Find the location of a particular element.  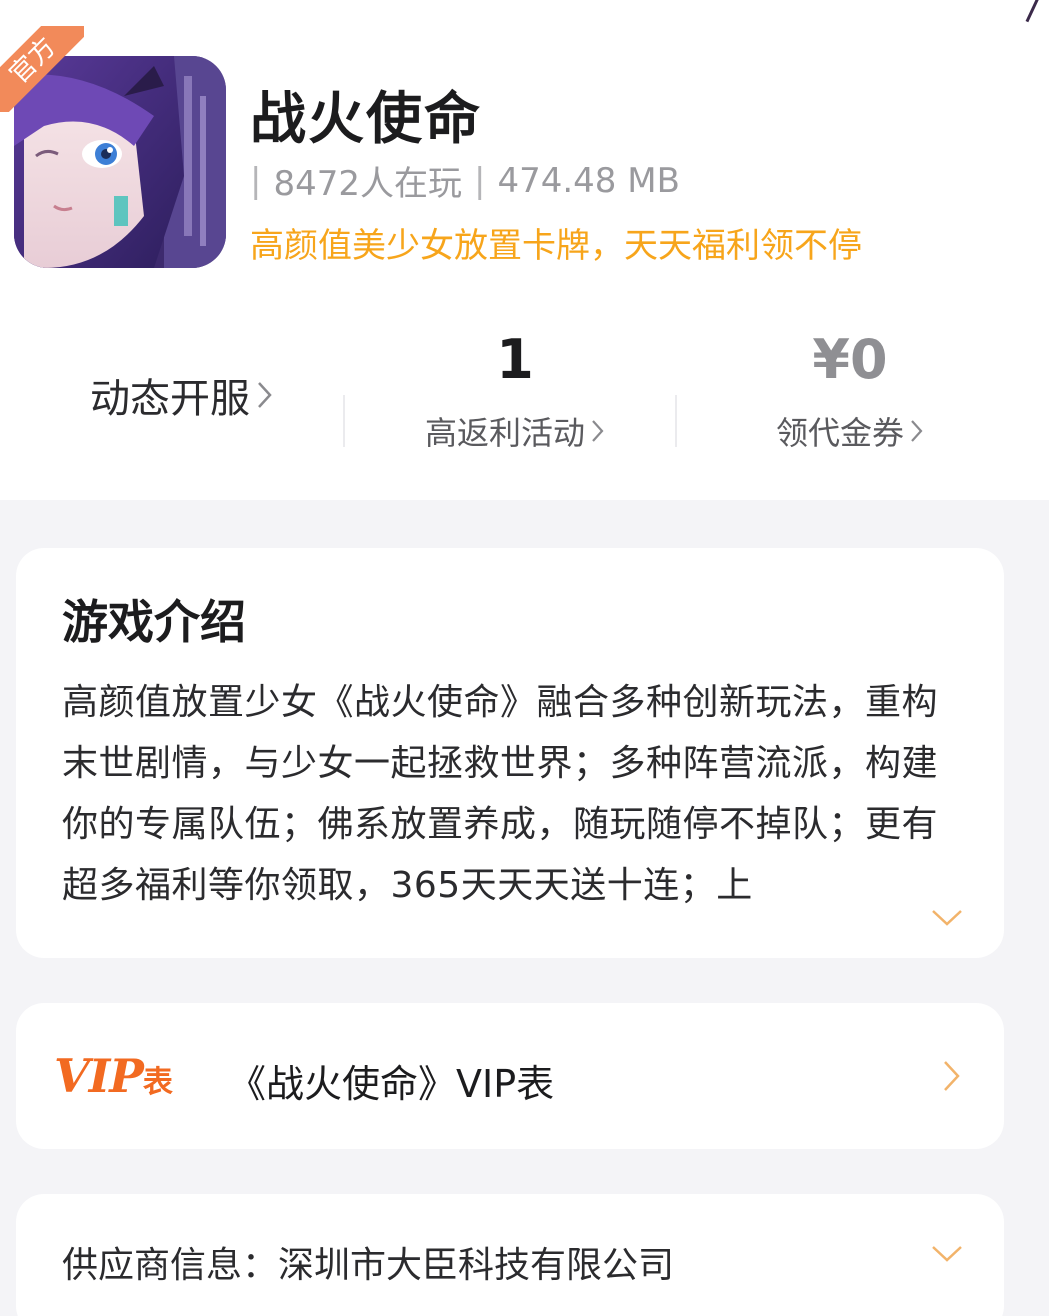

coupon-stat: ¥0 领代金券 is located at coordinates (850, 392).